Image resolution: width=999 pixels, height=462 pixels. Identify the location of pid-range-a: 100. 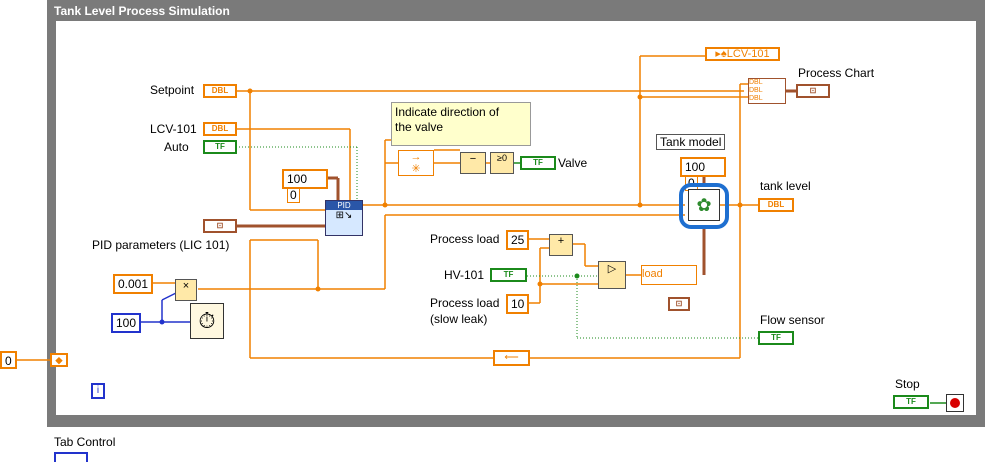
(297, 179).